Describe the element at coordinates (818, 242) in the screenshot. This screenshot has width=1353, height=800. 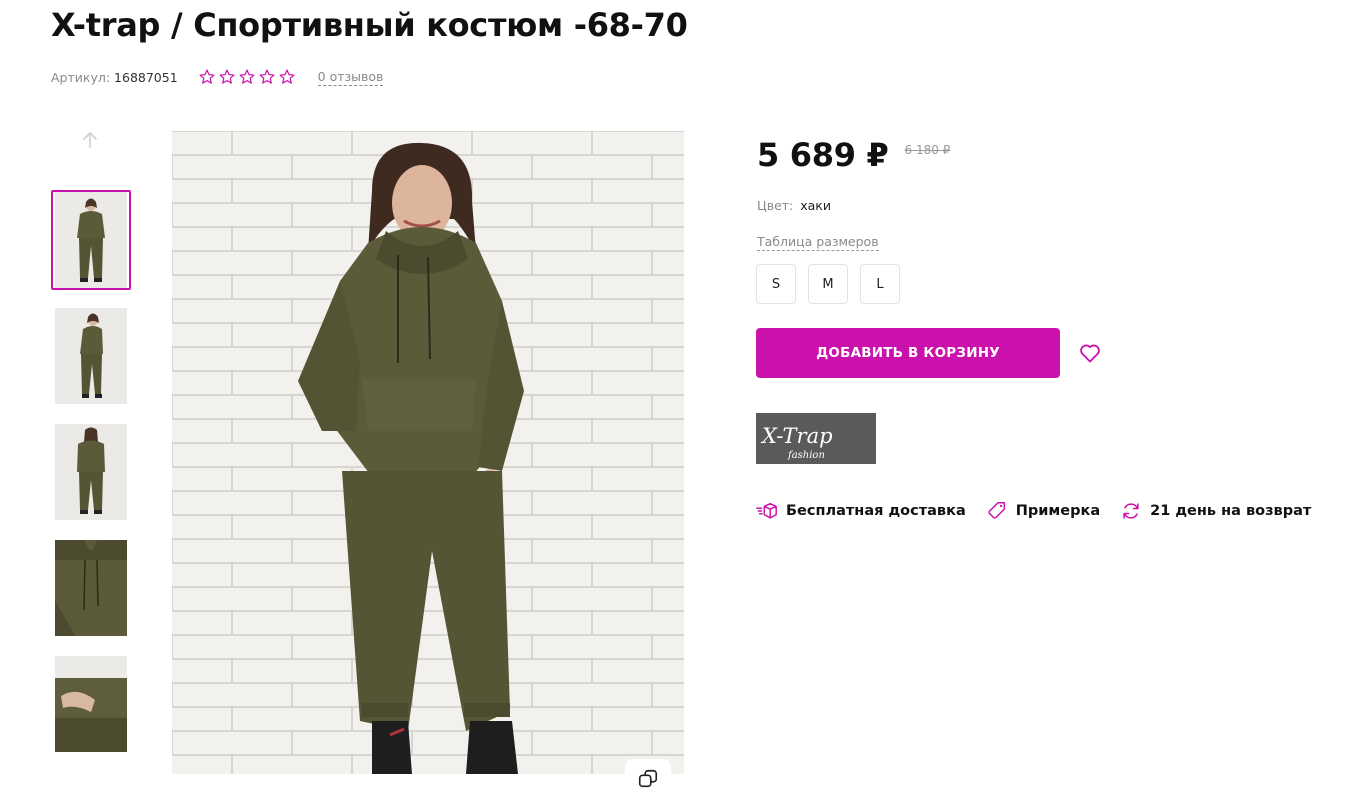
I see `size-table-link: Таблица размеров` at that location.